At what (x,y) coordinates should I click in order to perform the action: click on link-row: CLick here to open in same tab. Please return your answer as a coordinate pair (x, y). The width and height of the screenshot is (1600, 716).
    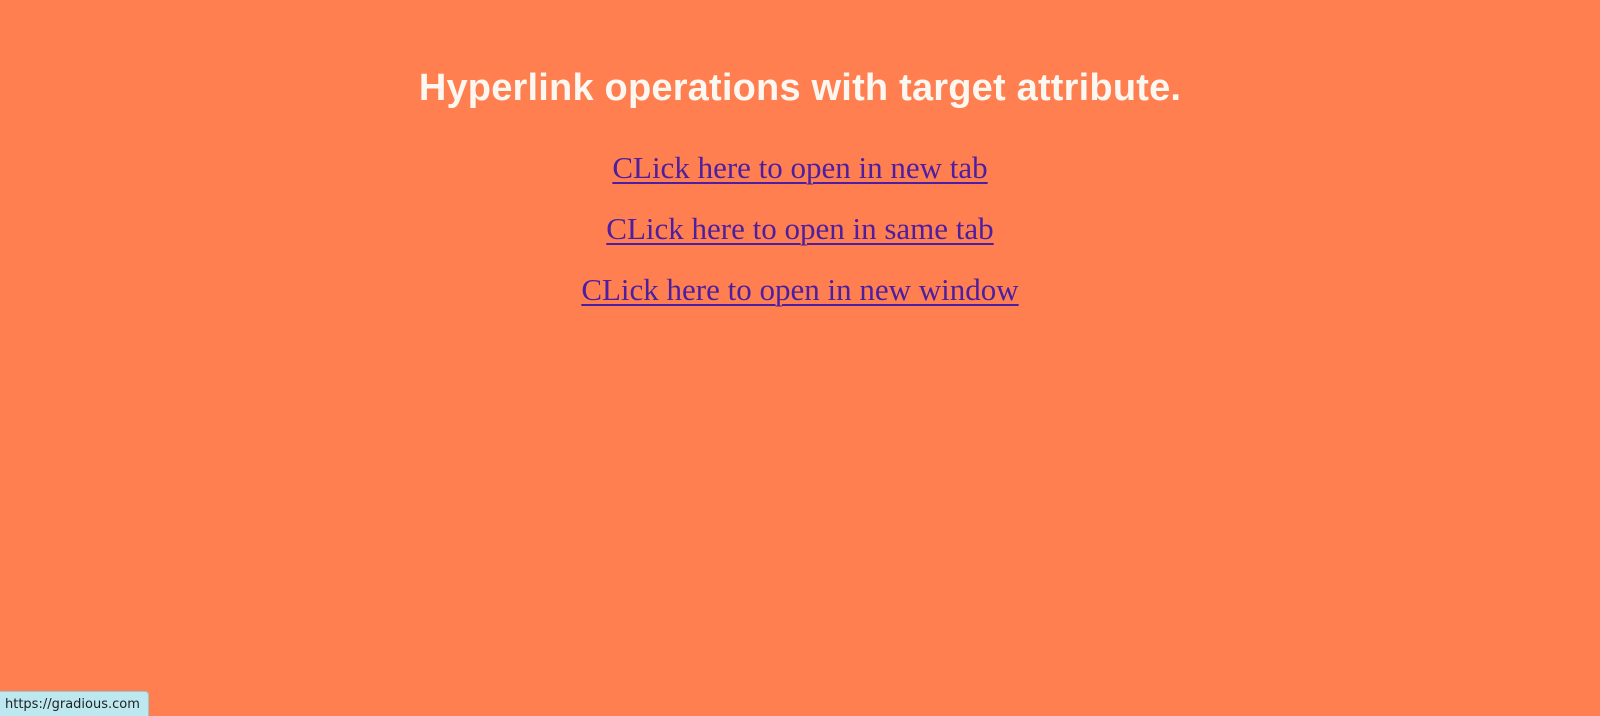
    Looking at the image, I should click on (800, 237).